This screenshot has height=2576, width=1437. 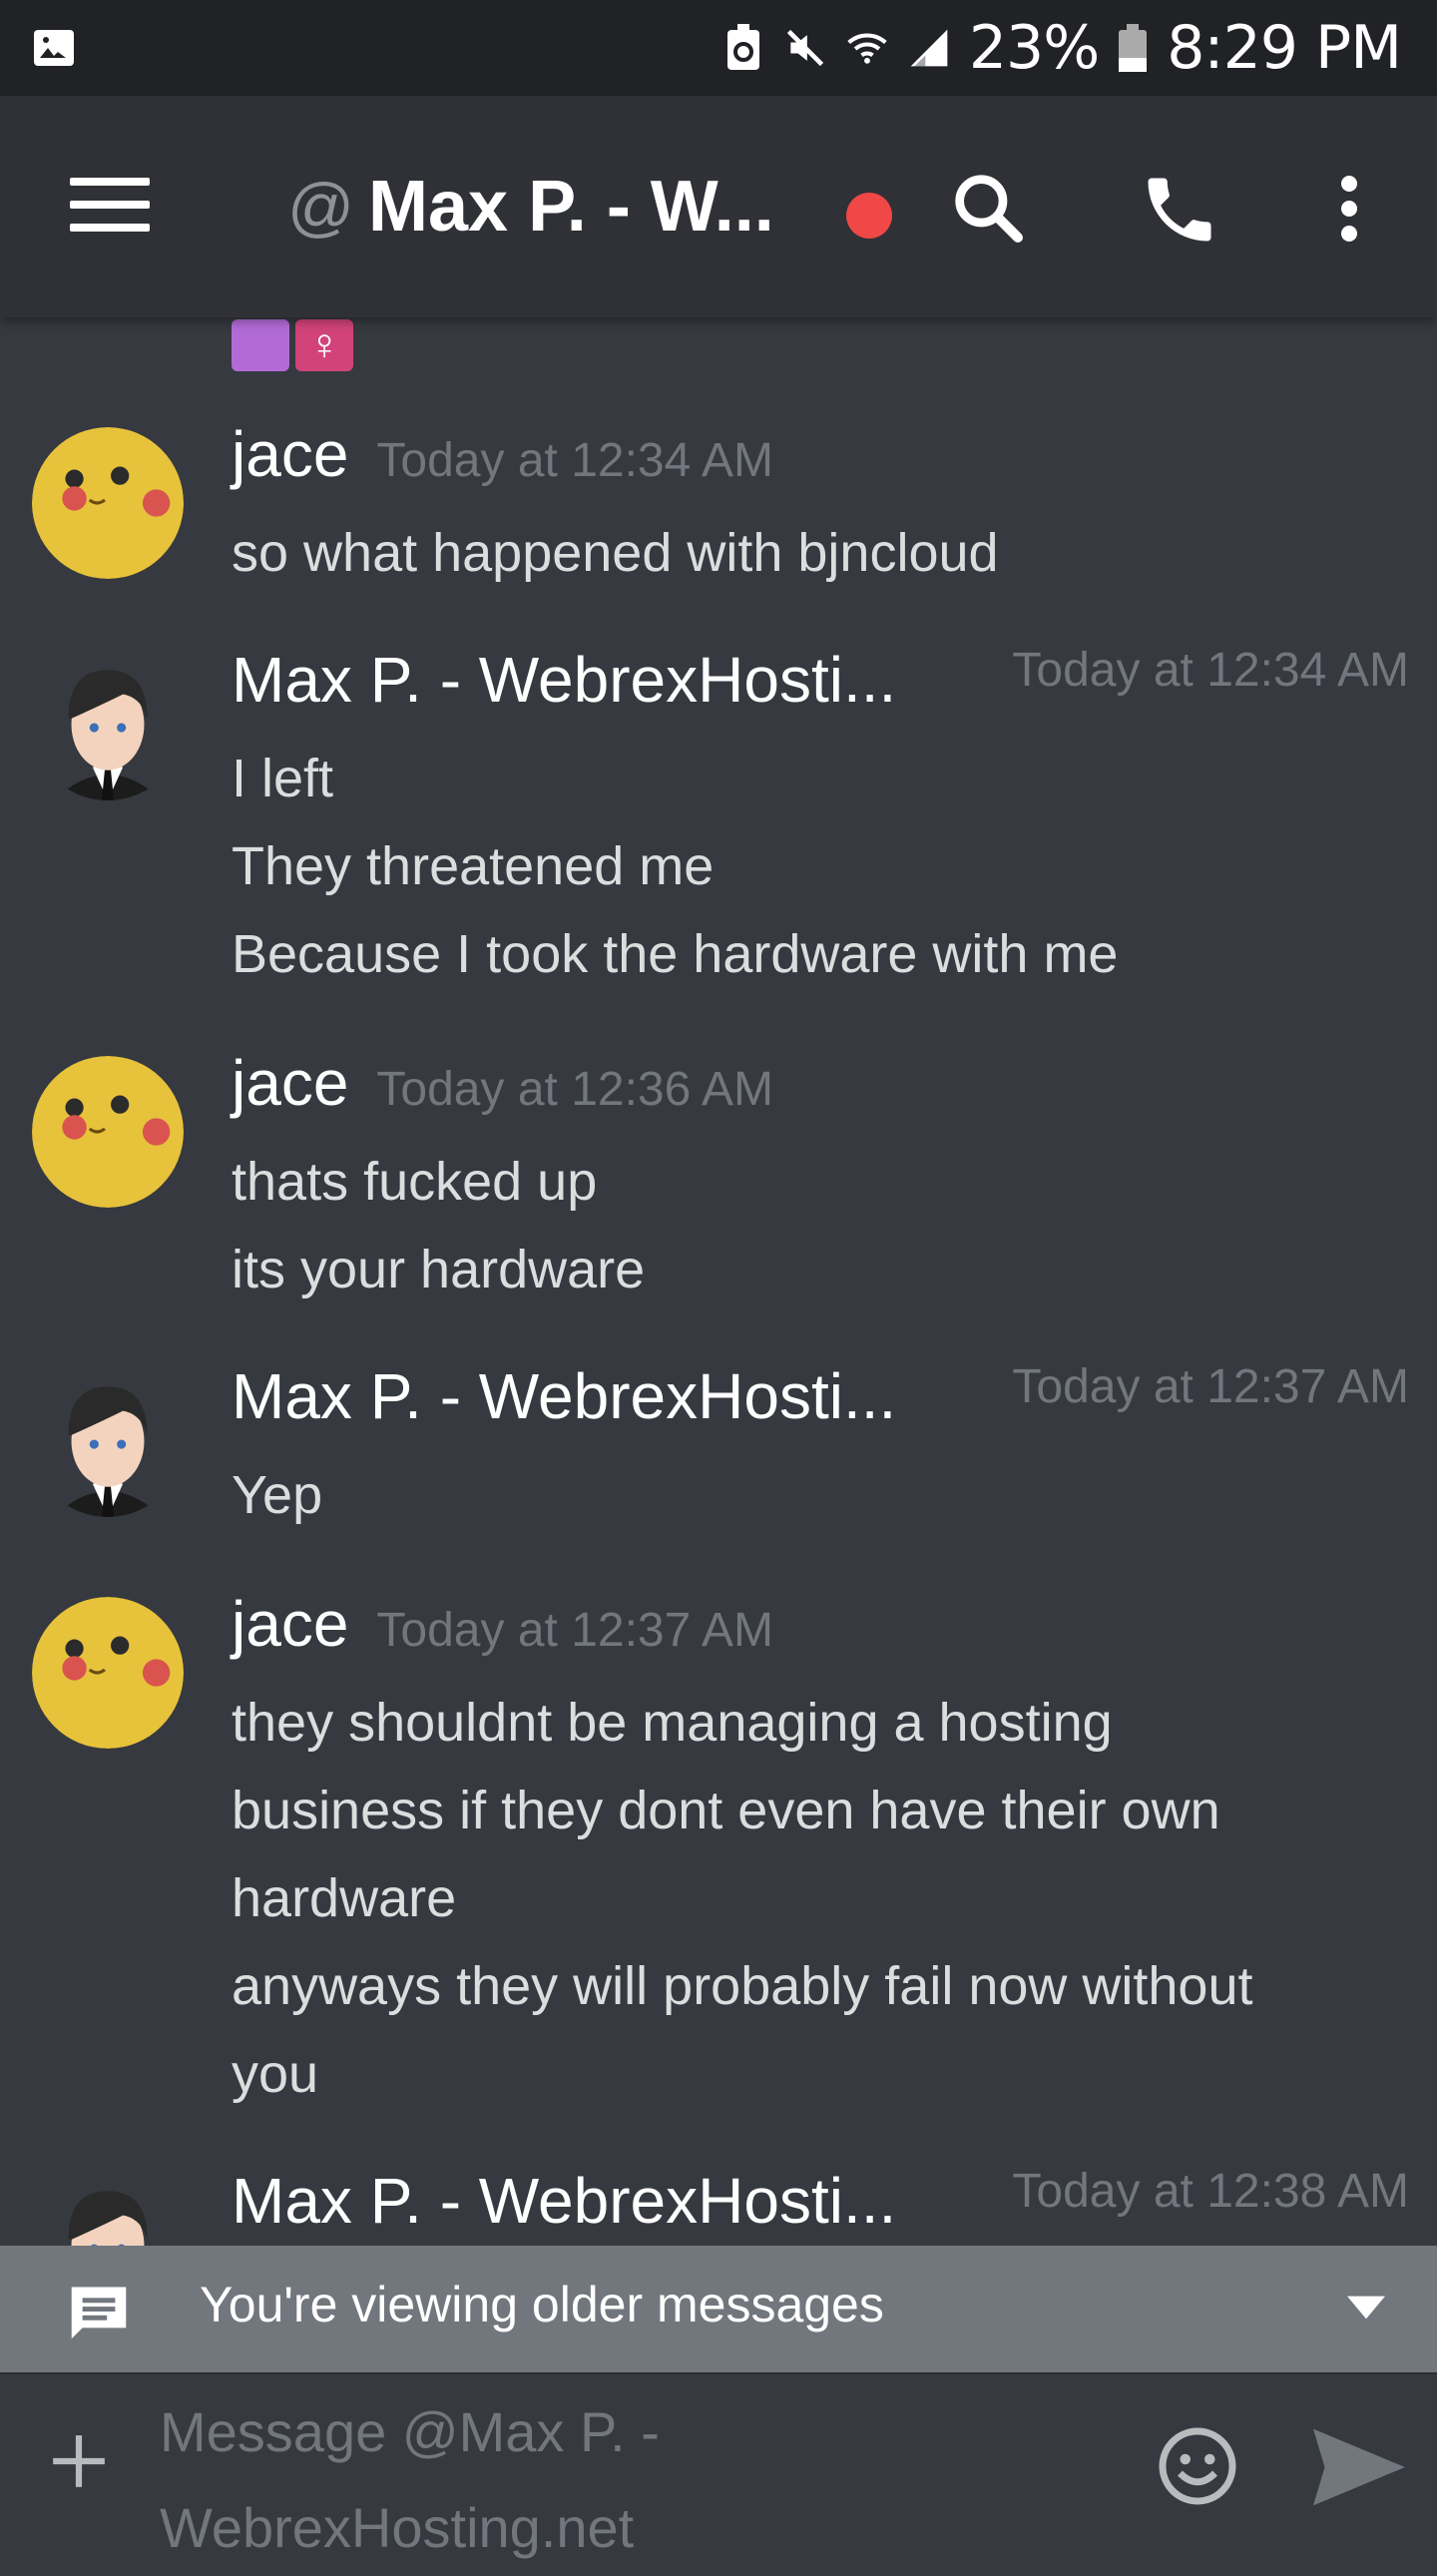 I want to click on battery-saver-icon, so click(x=742, y=47).